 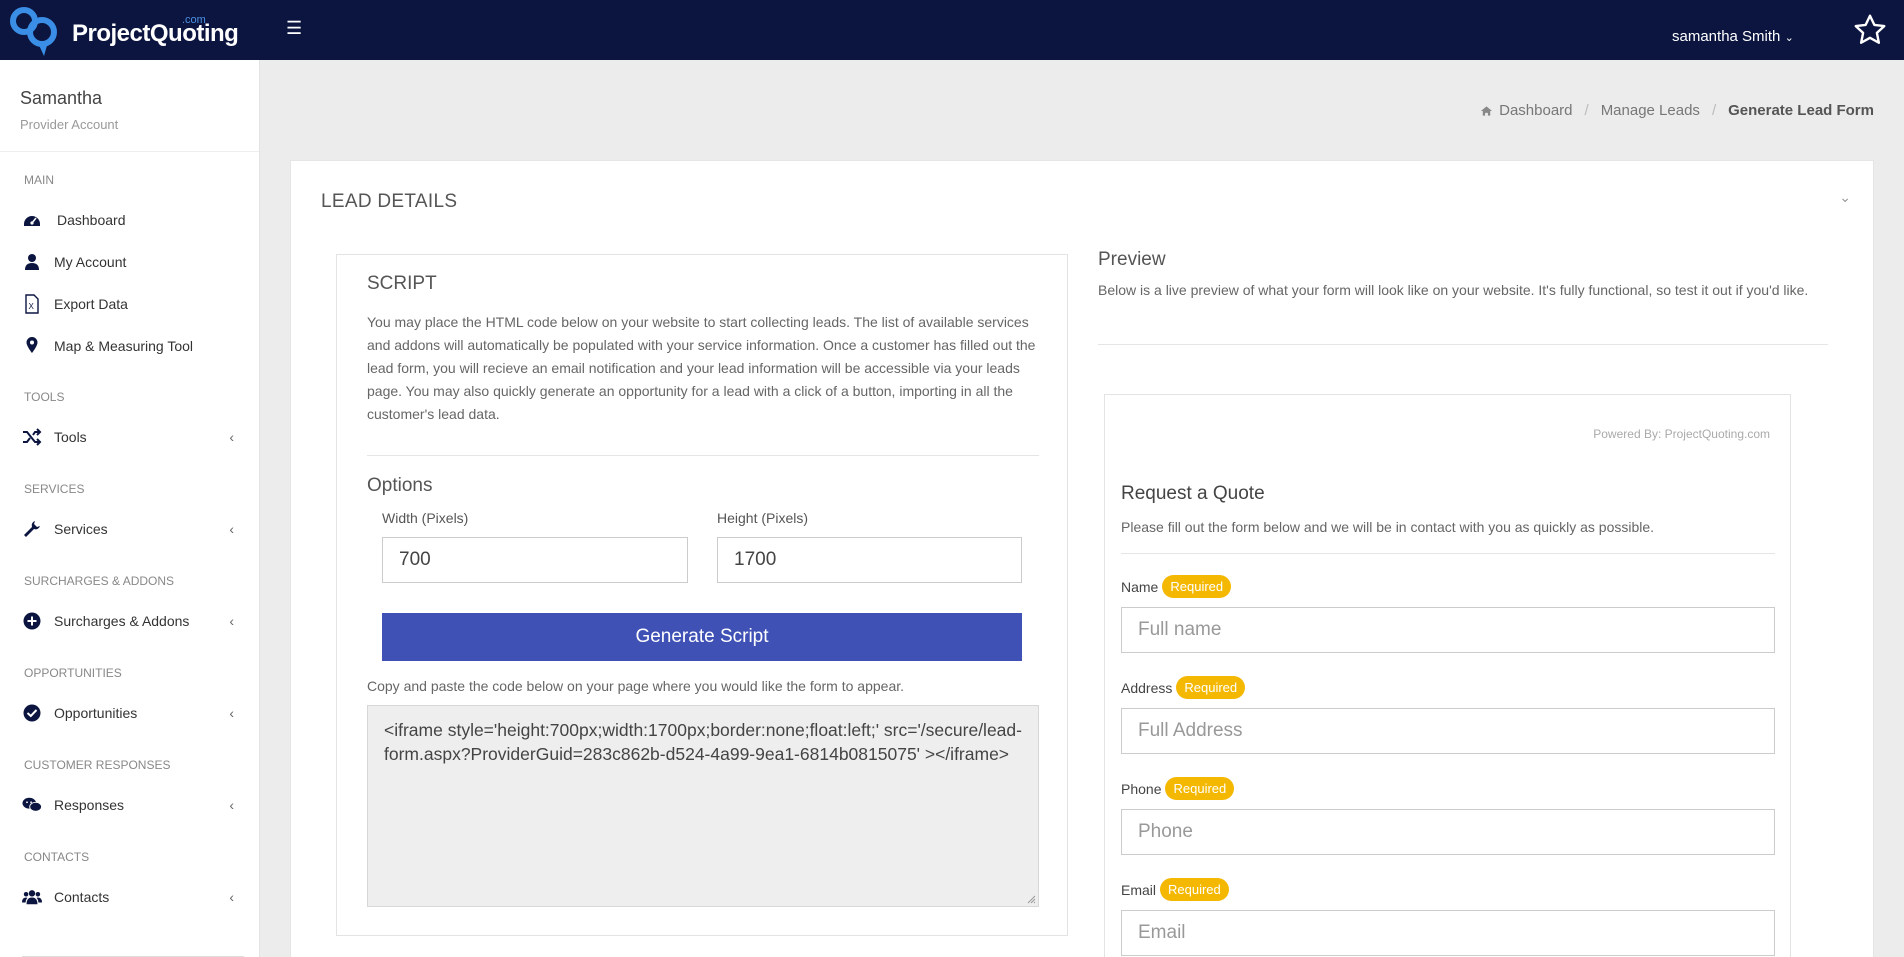 I want to click on home-icon, so click(x=1487, y=110).